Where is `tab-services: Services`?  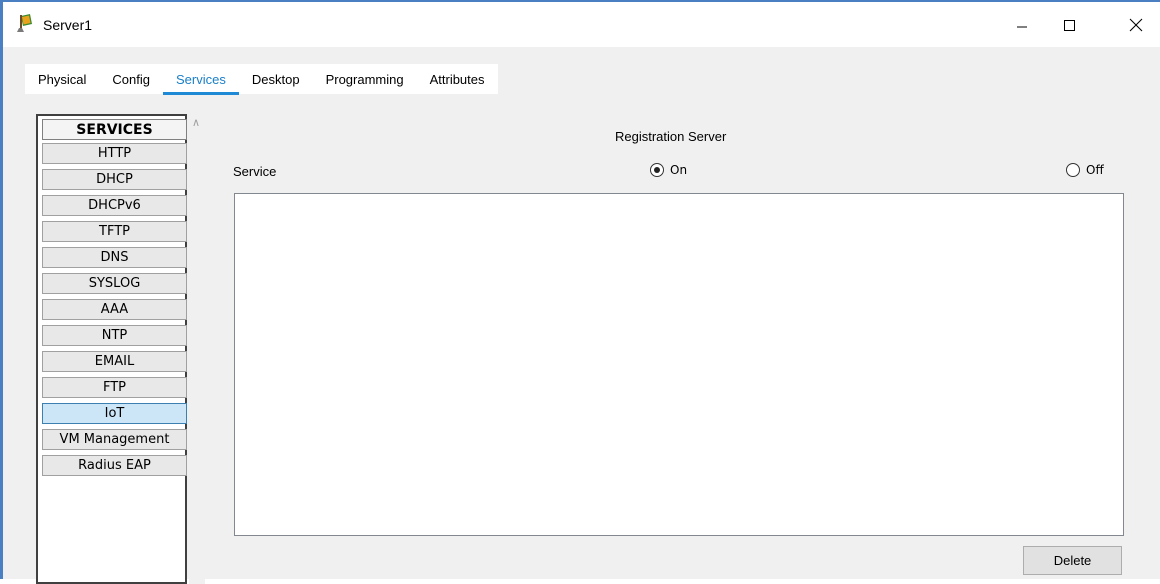
tab-services: Services is located at coordinates (201, 80).